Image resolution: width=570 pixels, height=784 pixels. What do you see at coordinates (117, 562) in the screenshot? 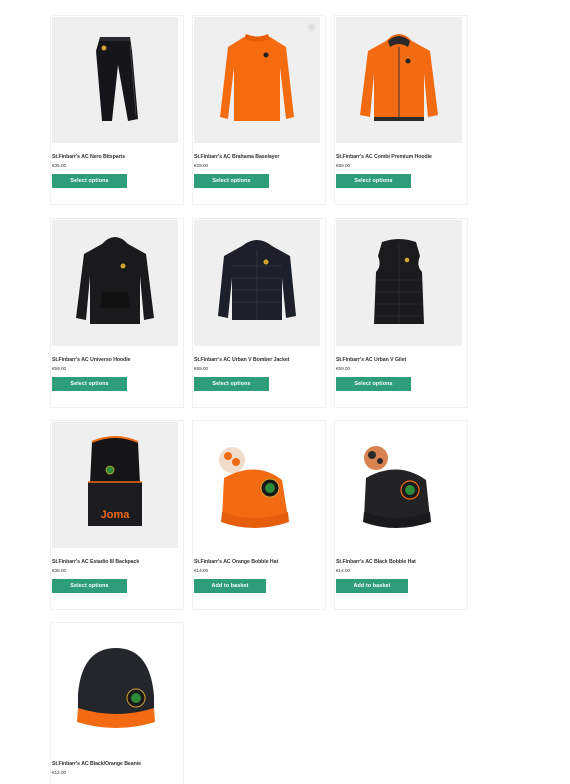
I see `product-title: St.Finbarr's AC Estadio III Backpack` at bounding box center [117, 562].